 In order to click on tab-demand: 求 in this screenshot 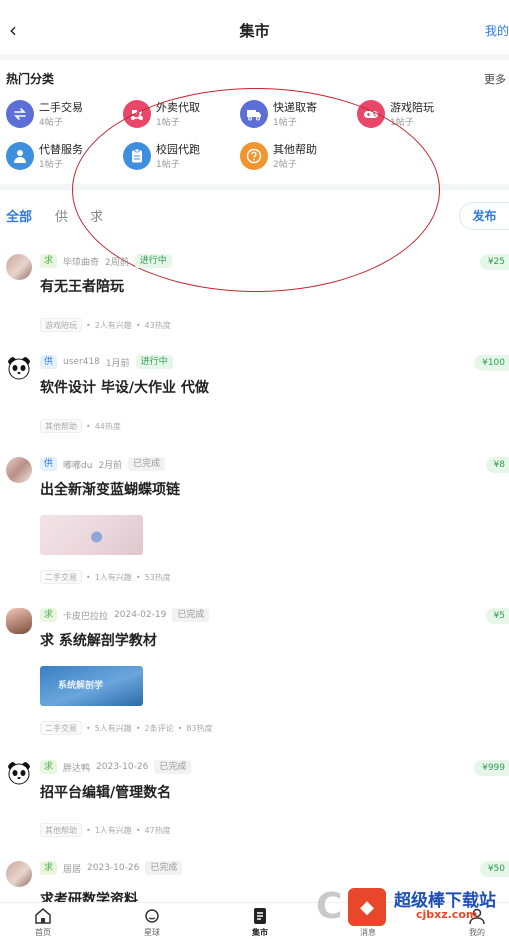, I will do `click(96, 215)`.